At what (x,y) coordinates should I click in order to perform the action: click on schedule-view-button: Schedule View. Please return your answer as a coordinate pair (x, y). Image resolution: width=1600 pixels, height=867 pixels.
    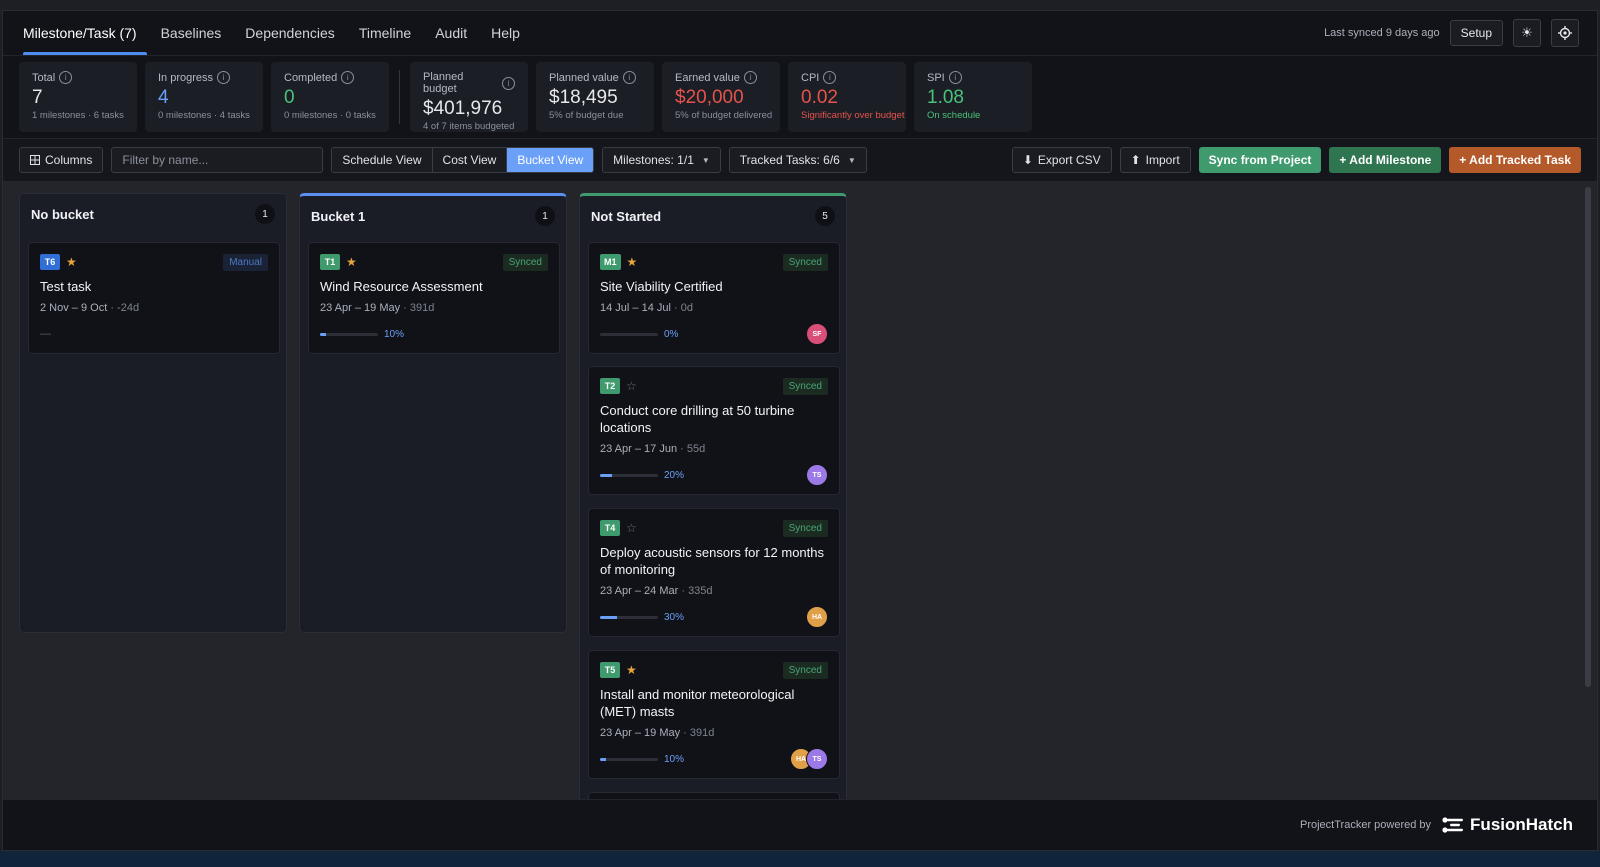
    Looking at the image, I should click on (382, 160).